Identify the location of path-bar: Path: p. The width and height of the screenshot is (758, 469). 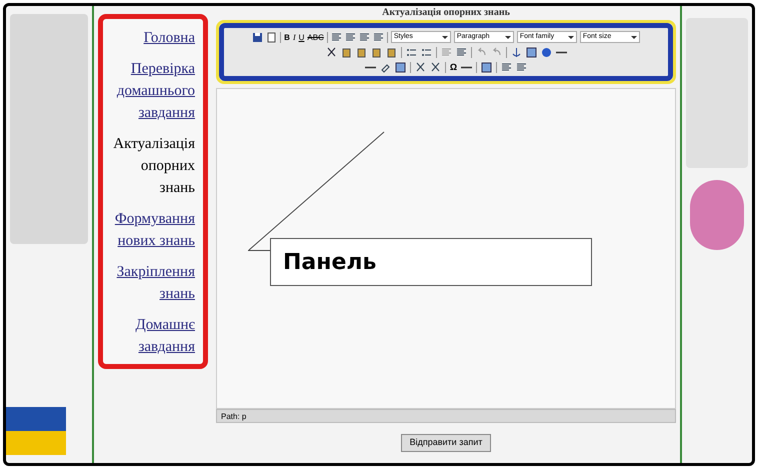
(446, 416).